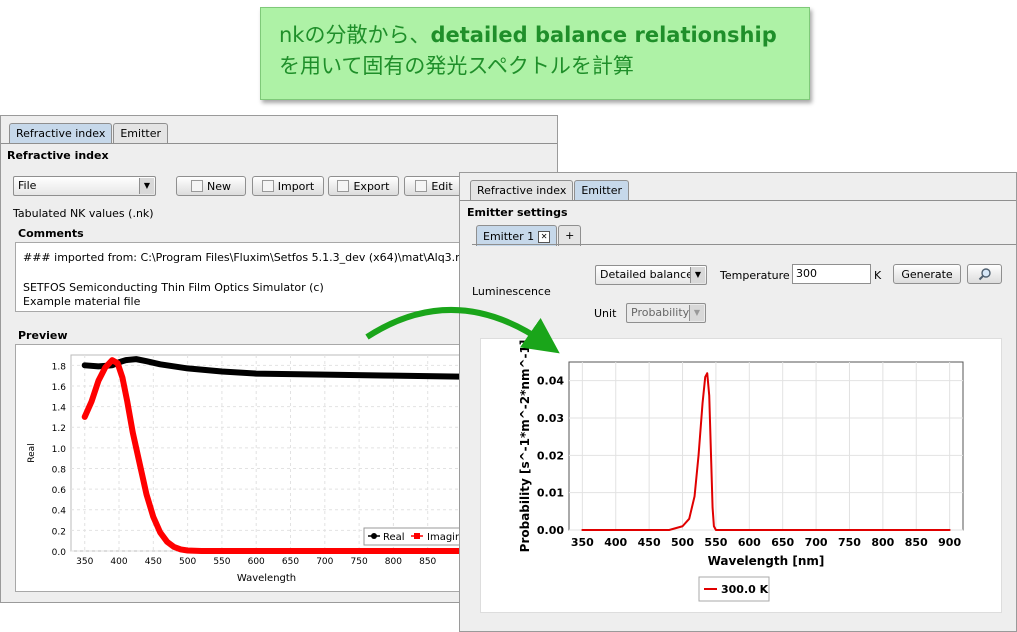  I want to click on edit-icon, so click(421, 186).